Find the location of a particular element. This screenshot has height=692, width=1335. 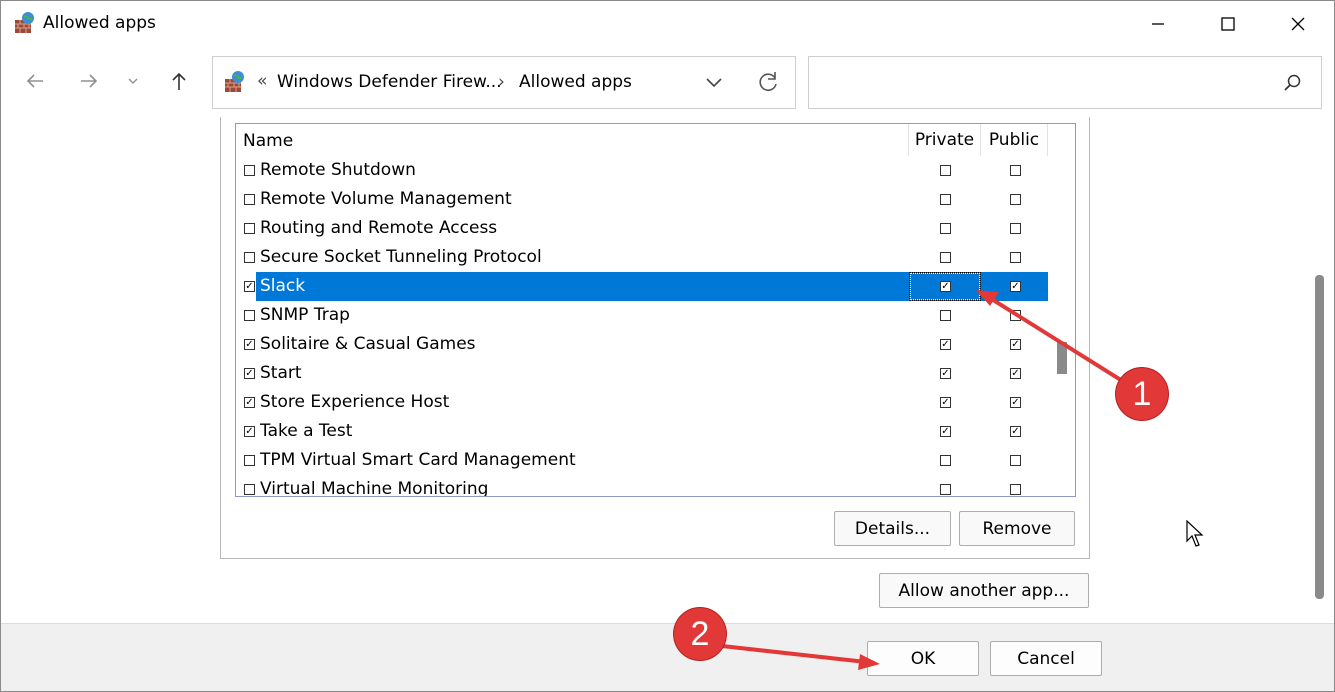

list-scrollbar-thumb is located at coordinates (1062, 358).